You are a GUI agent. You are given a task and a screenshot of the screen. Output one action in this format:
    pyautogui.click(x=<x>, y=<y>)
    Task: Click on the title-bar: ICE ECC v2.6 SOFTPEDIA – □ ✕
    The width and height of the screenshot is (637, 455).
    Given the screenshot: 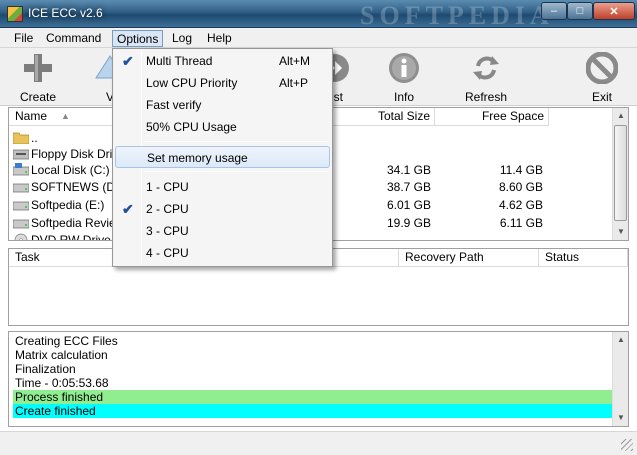 What is the action you would take?
    pyautogui.click(x=318, y=15)
    